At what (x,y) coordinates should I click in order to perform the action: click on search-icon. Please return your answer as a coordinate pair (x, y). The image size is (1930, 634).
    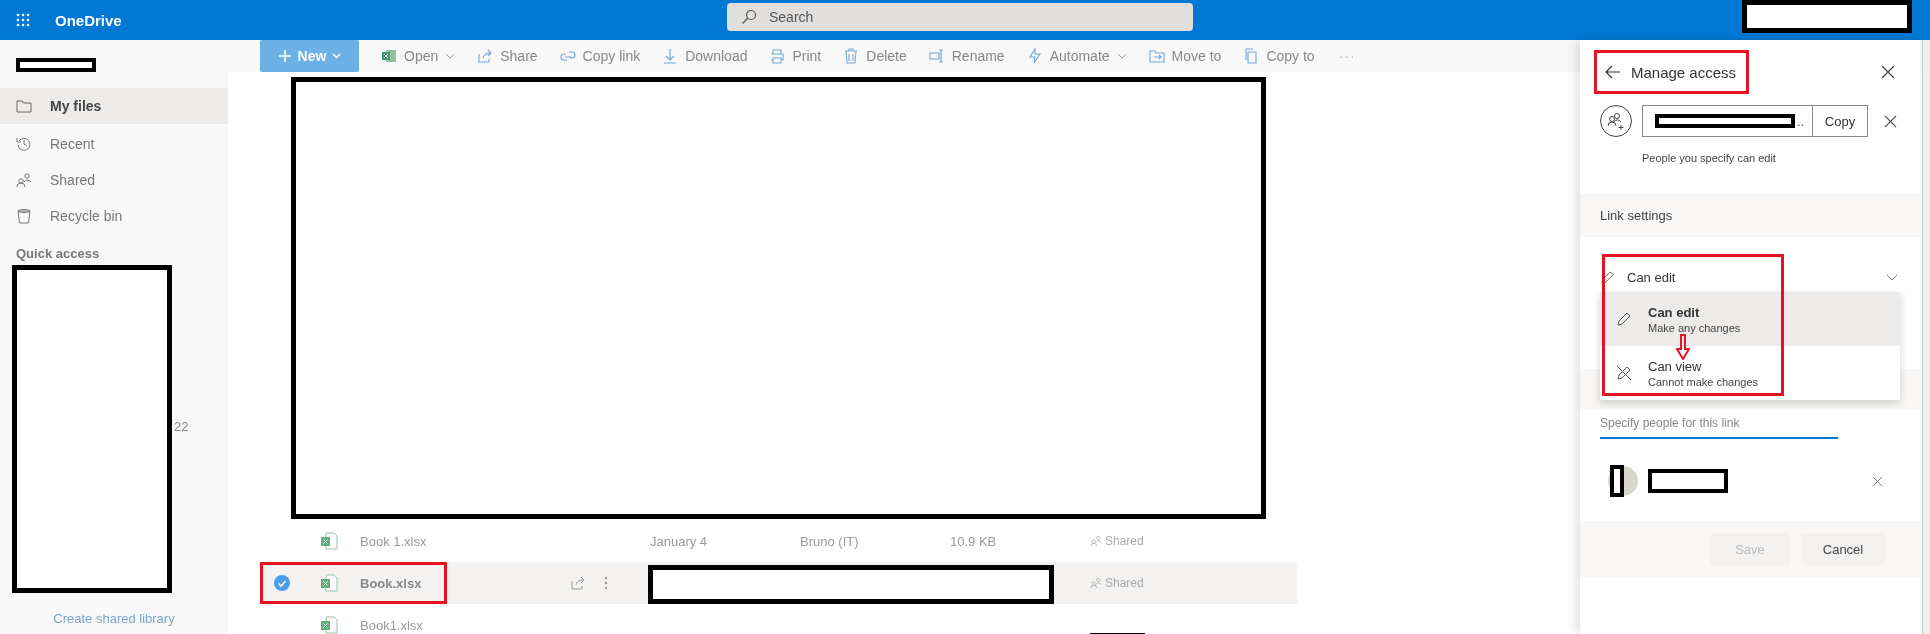
    Looking at the image, I should click on (749, 17).